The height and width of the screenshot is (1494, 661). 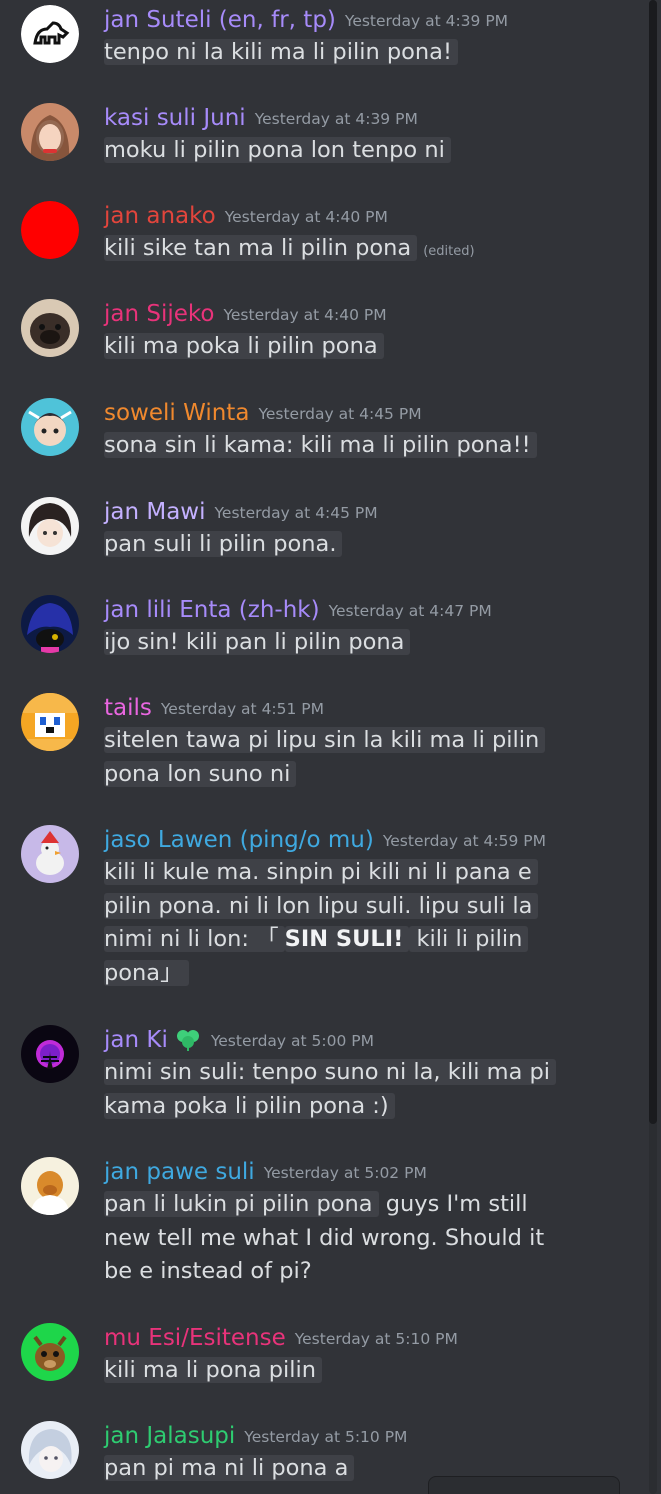 I want to click on message-content: kili ma li pona pilin, so click(x=213, y=1372).